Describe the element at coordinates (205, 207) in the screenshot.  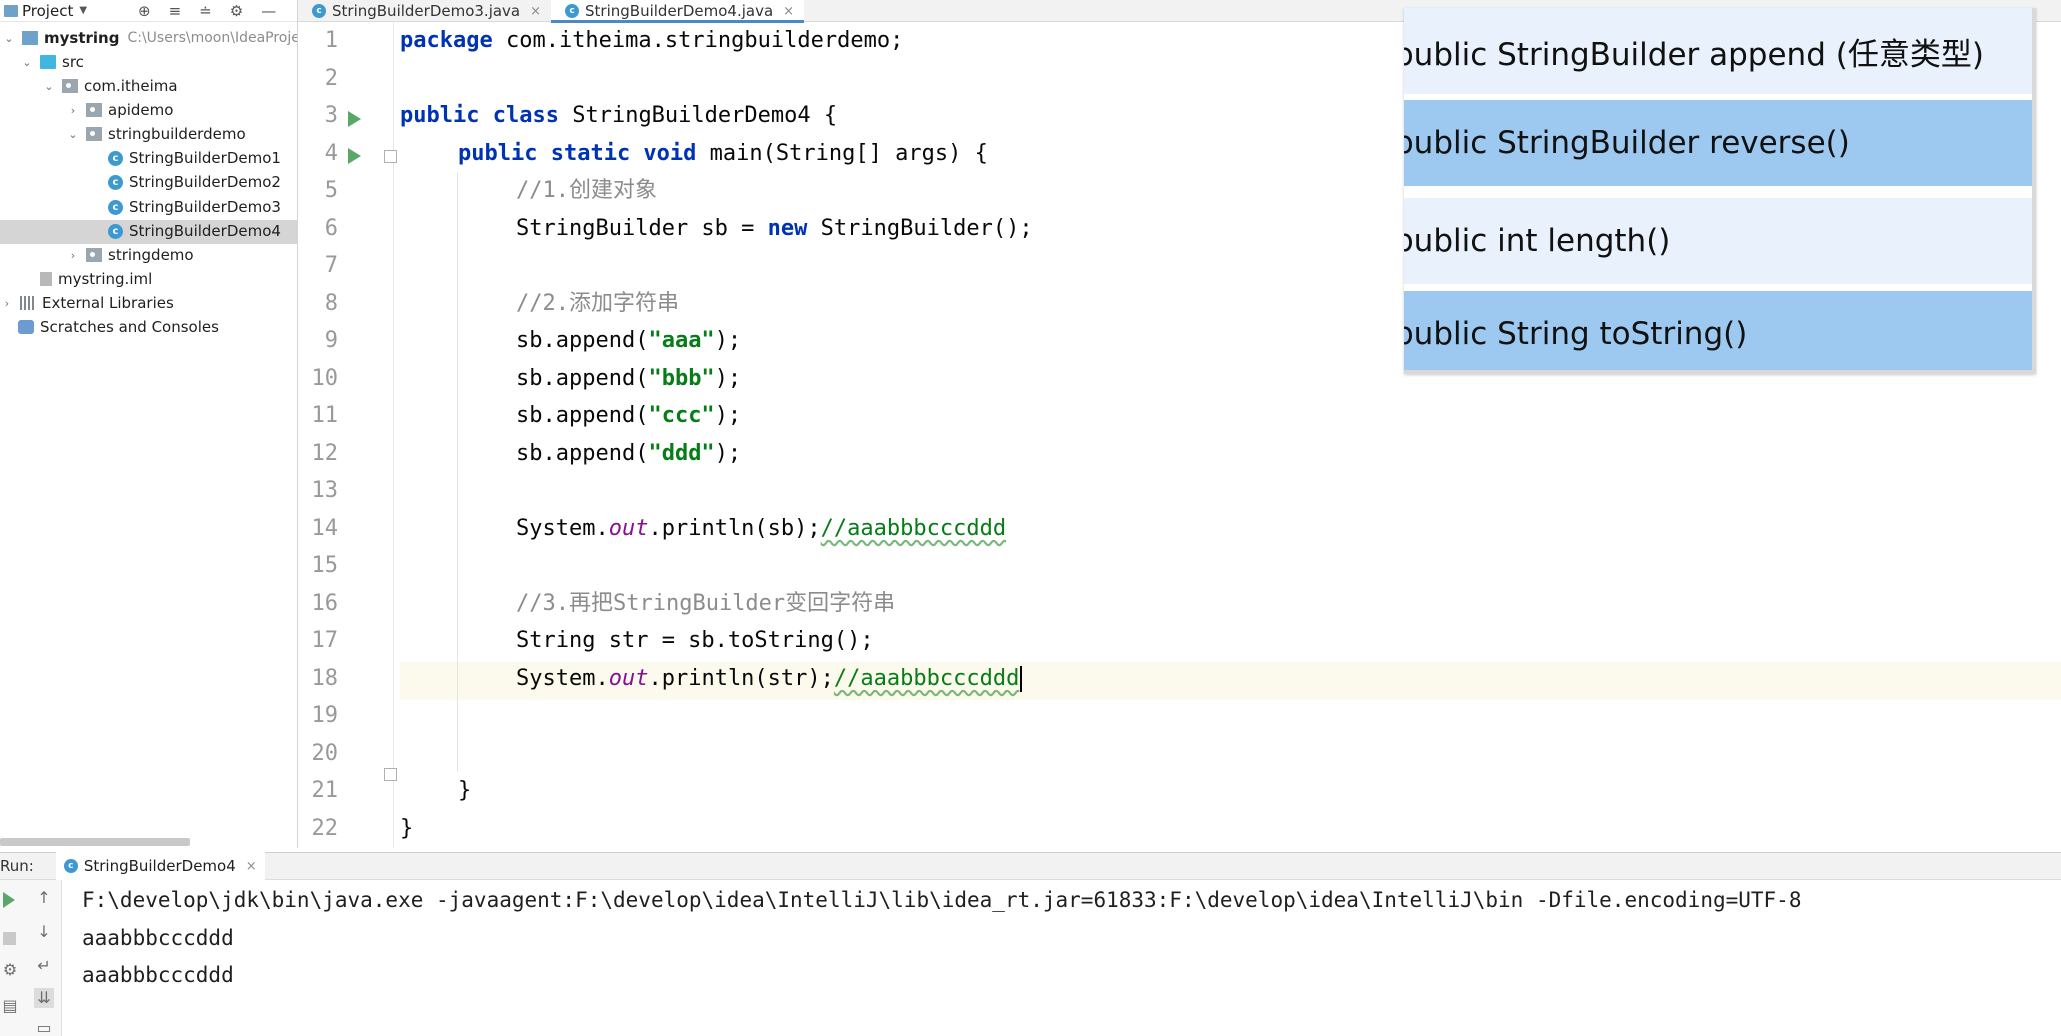
I see `tree-item-label: StringBuilderDemo3` at that location.